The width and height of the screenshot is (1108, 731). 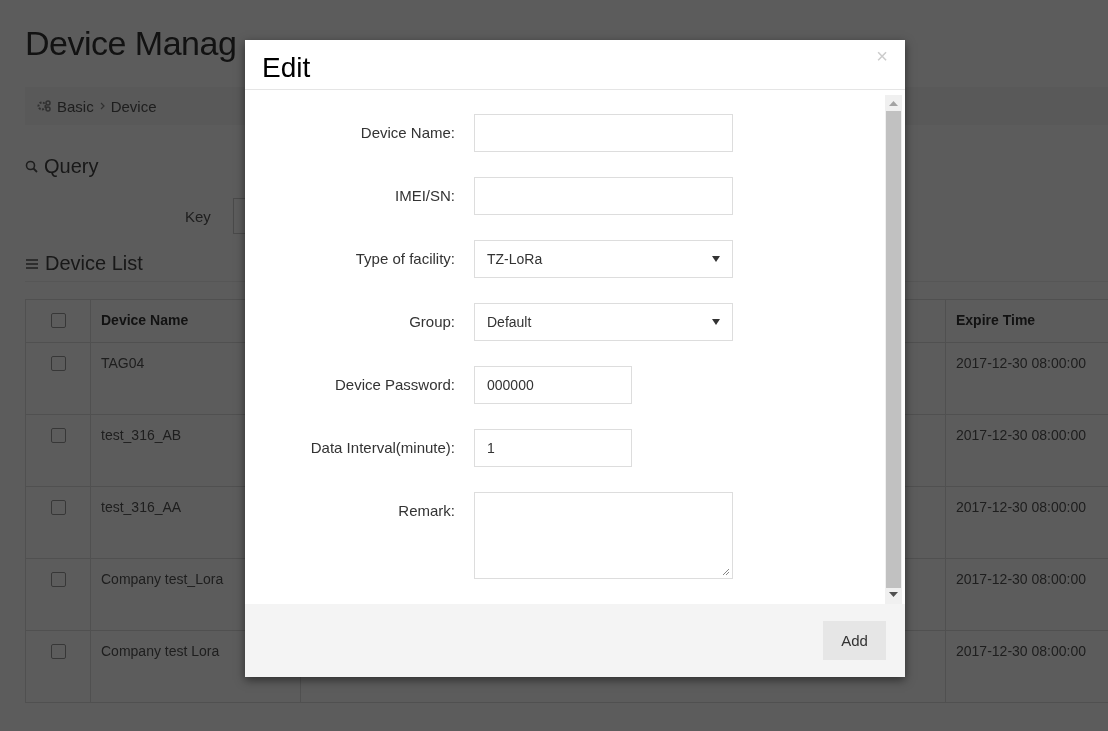 What do you see at coordinates (44, 106) in the screenshot?
I see `gears-icon` at bounding box center [44, 106].